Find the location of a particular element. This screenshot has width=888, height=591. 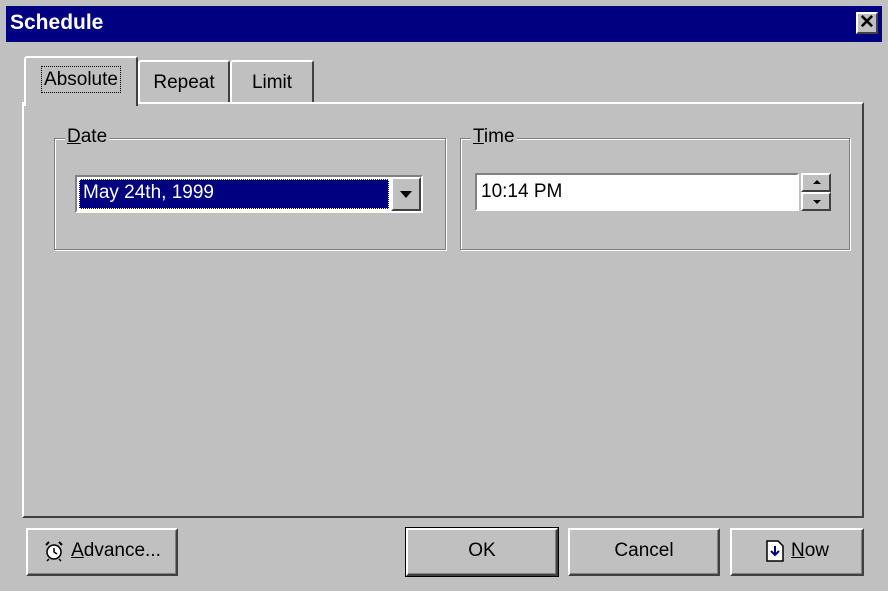

ok-label: OK is located at coordinates (482, 550).